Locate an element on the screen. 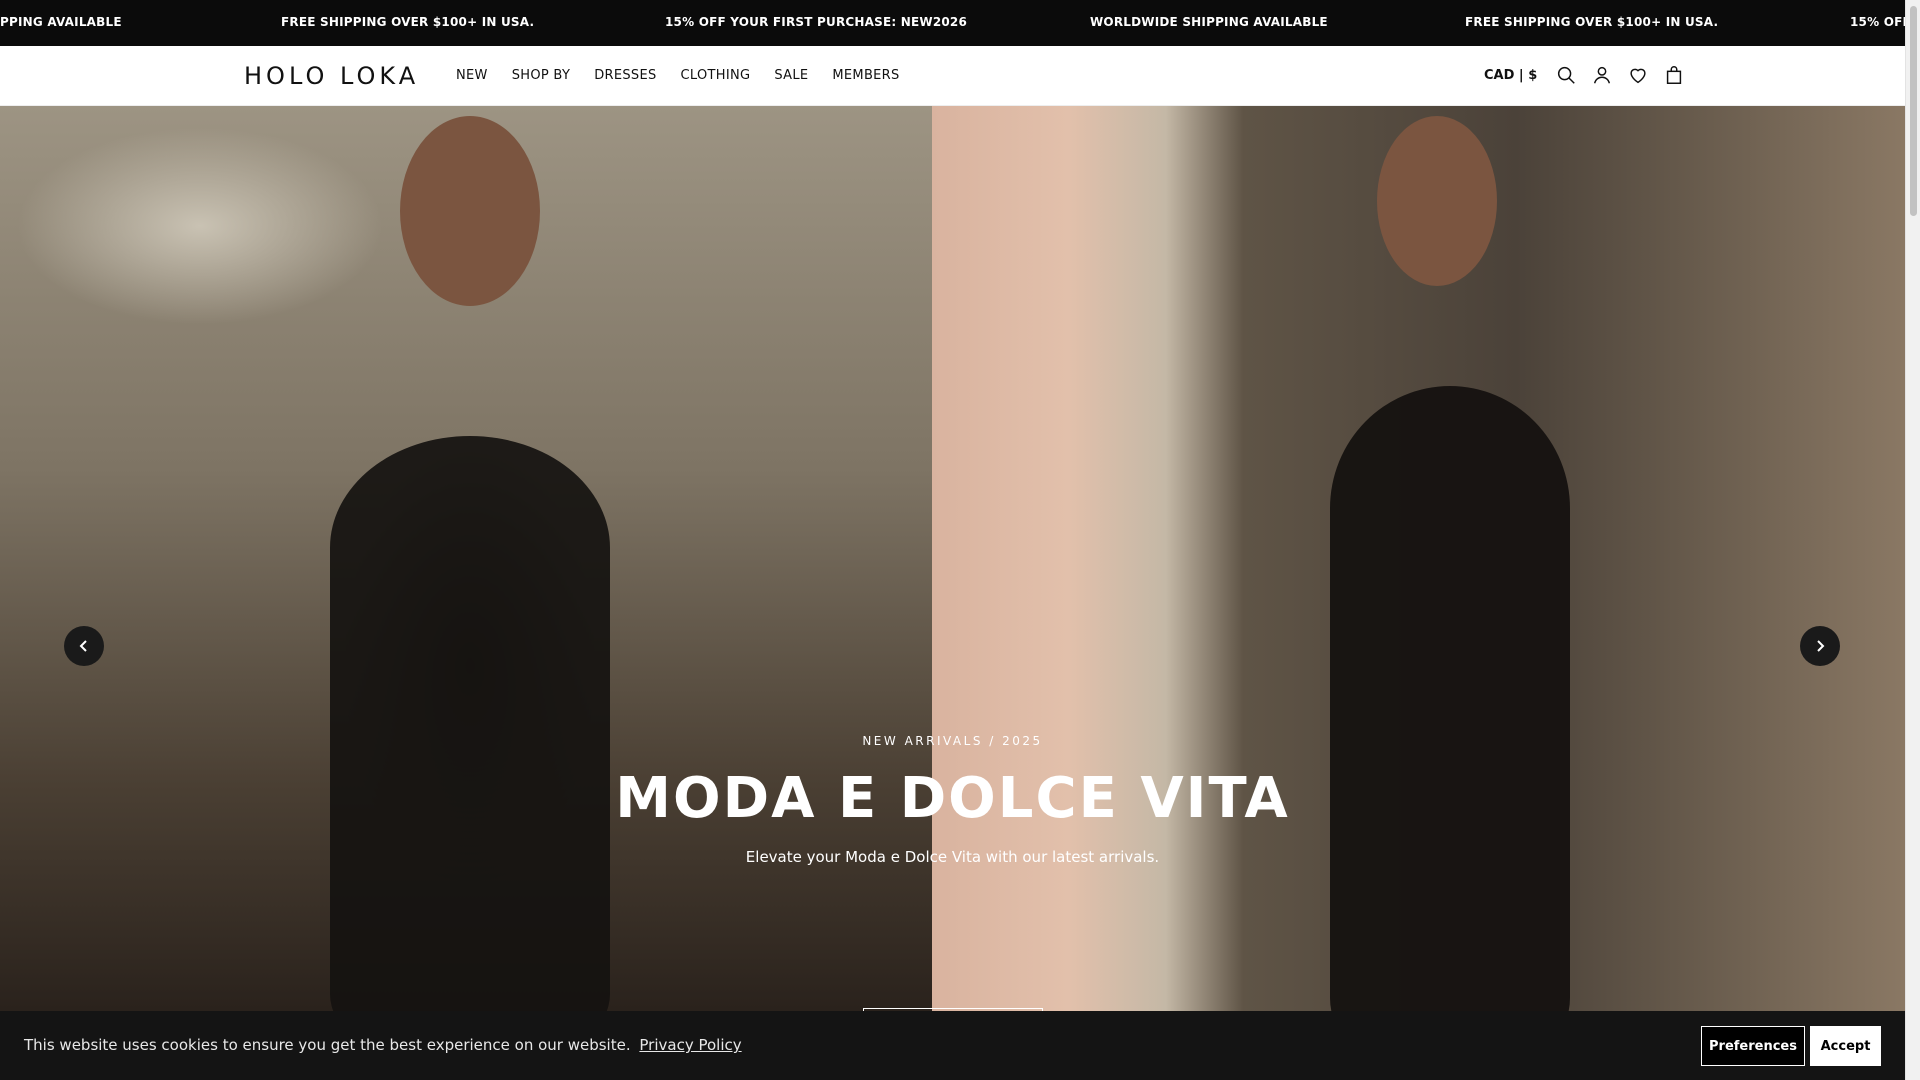  chevron-left-icon is located at coordinates (83, 646).